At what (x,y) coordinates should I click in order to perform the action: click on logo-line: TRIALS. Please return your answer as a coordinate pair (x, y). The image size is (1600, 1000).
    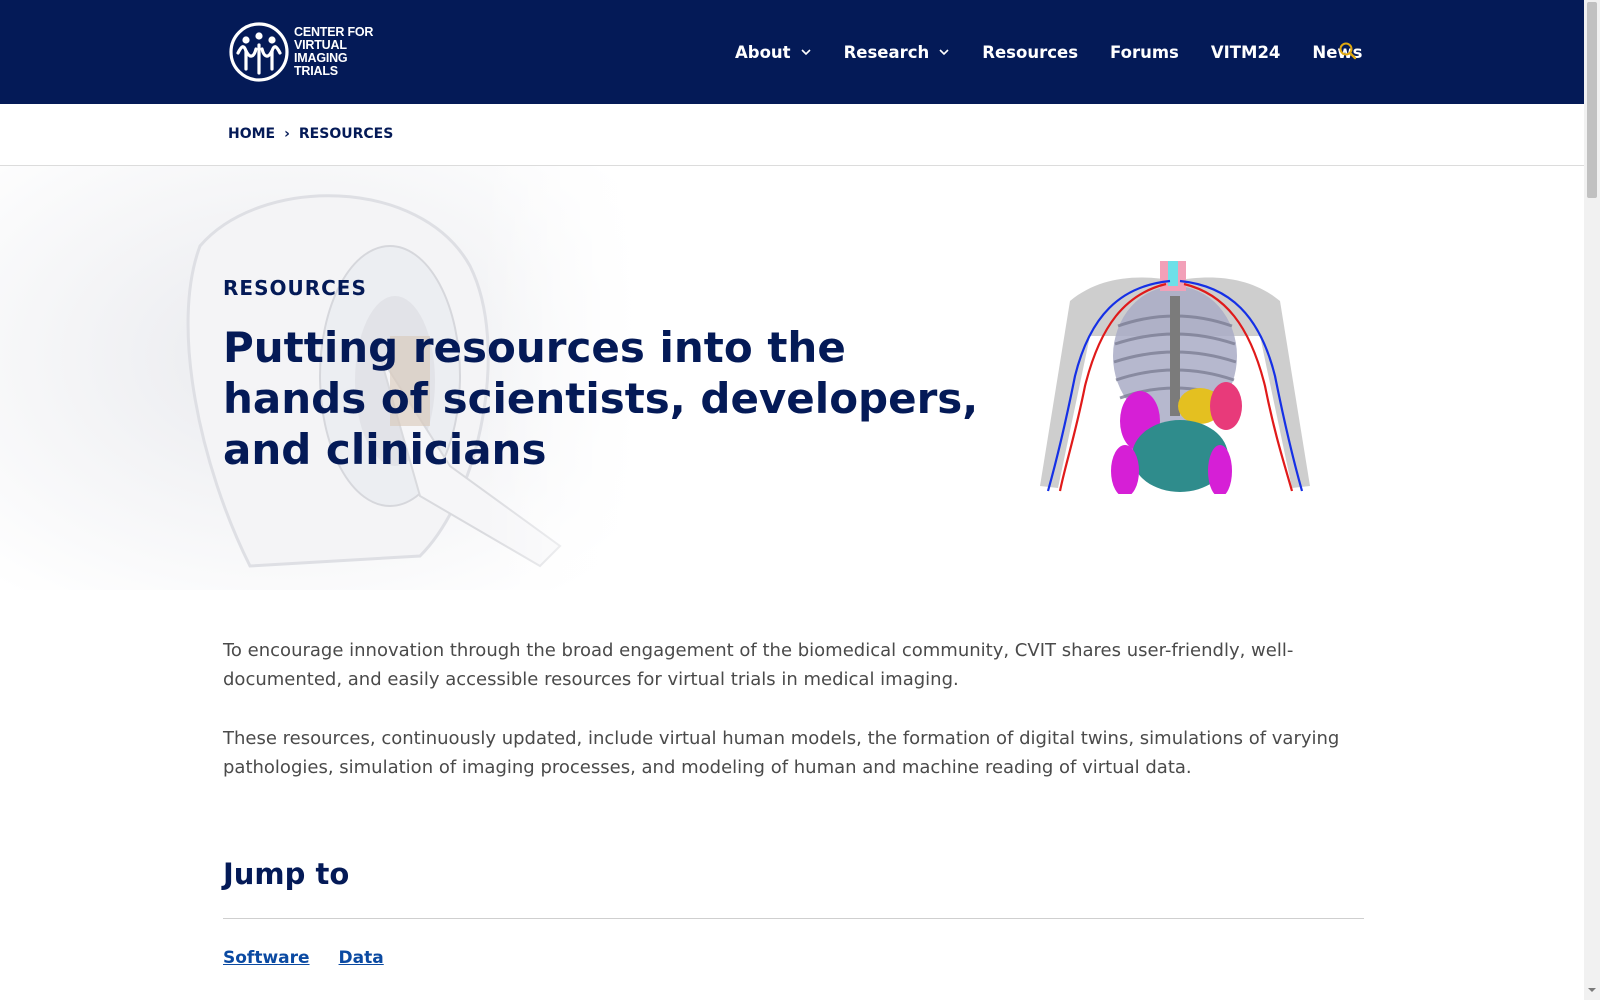
    Looking at the image, I should click on (316, 71).